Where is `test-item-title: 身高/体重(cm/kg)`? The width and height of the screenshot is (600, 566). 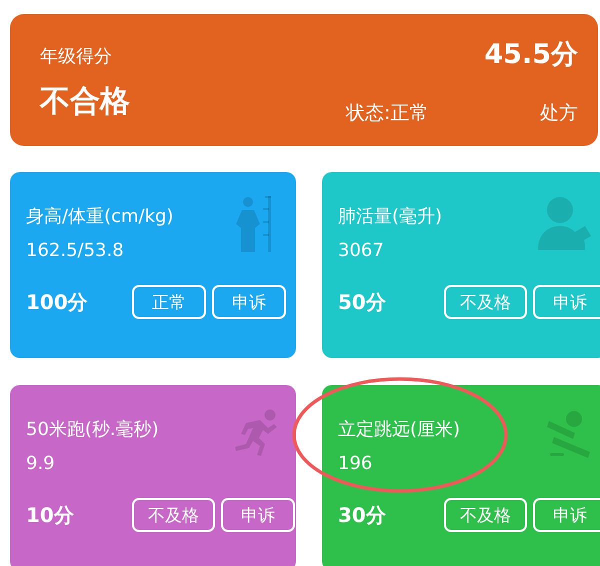 test-item-title: 身高/体重(cm/kg) is located at coordinates (100, 216).